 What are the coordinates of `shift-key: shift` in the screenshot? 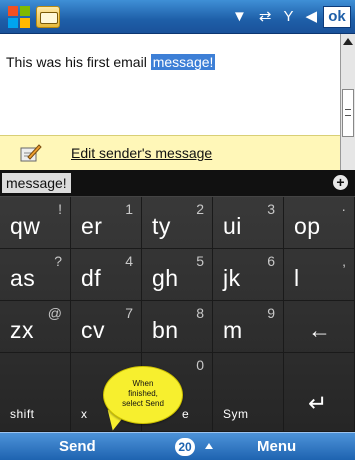 It's located at (35, 392).